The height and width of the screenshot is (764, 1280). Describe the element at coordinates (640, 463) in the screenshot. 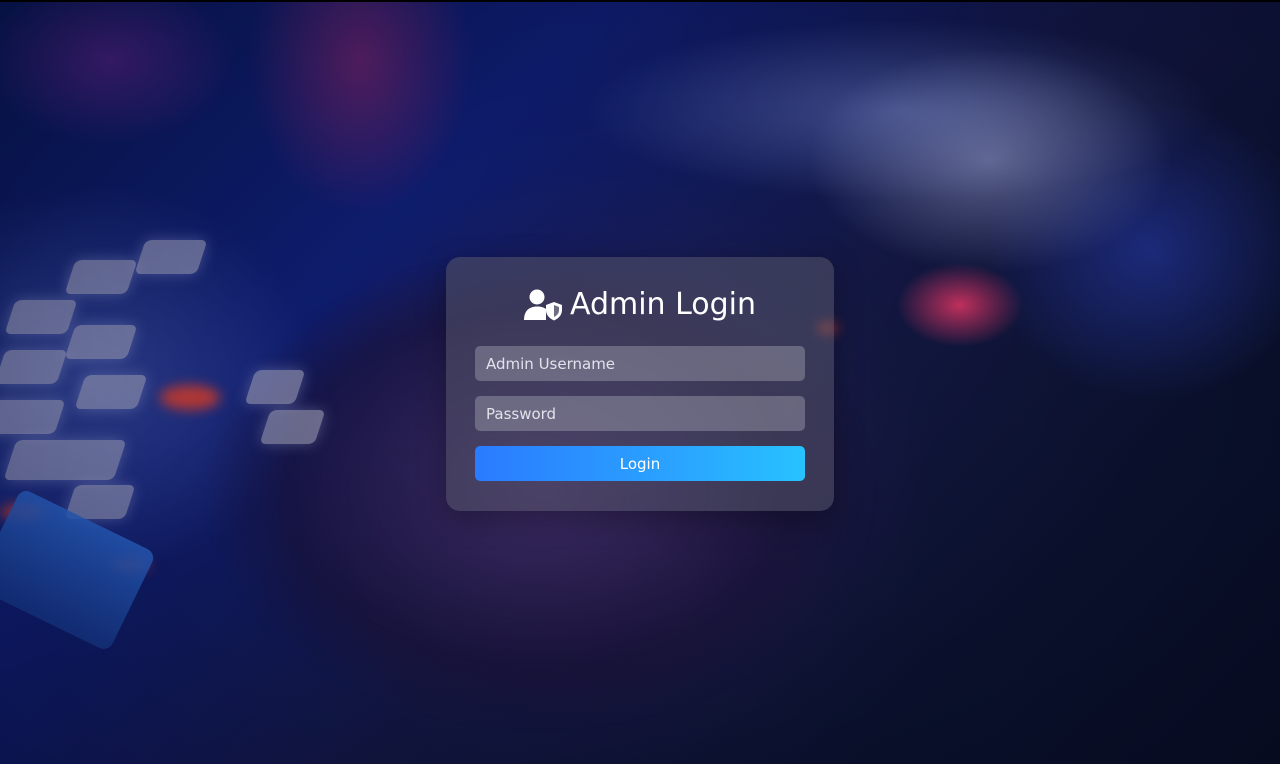

I see `login-button: Login` at that location.